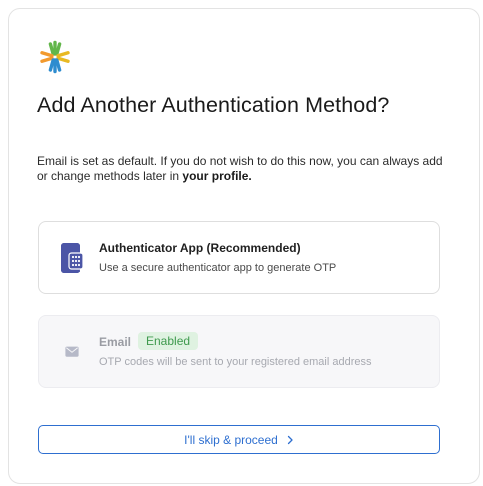 This screenshot has height=486, width=483. I want to click on page-title: Add Another Authentication Method?, so click(213, 105).